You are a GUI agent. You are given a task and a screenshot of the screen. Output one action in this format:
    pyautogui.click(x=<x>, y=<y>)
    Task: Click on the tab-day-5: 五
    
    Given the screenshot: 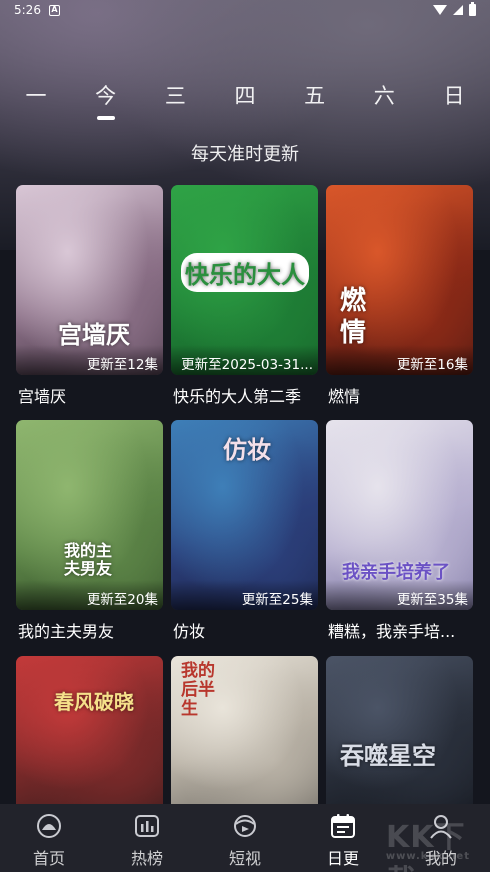 What is the action you would take?
    pyautogui.click(x=315, y=100)
    